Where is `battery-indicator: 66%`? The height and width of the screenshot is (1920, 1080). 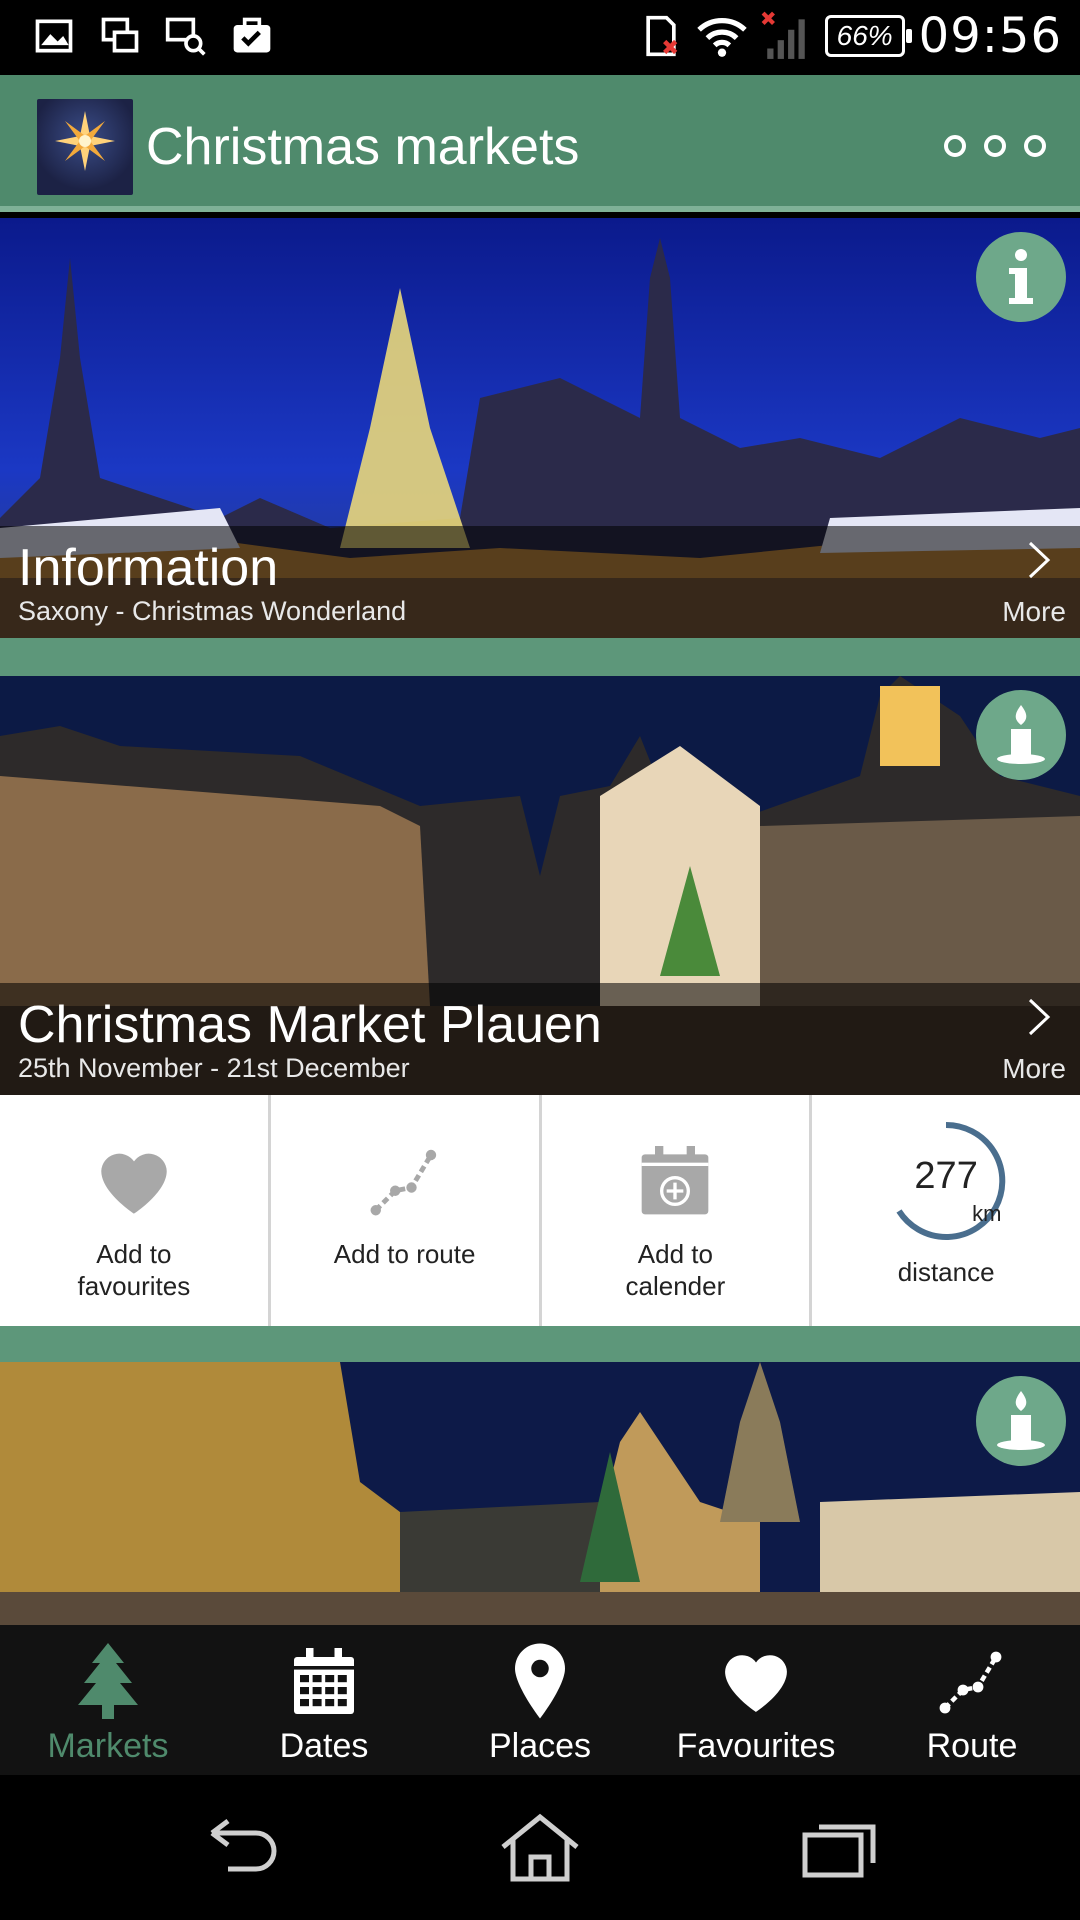 battery-indicator: 66% is located at coordinates (868, 36).